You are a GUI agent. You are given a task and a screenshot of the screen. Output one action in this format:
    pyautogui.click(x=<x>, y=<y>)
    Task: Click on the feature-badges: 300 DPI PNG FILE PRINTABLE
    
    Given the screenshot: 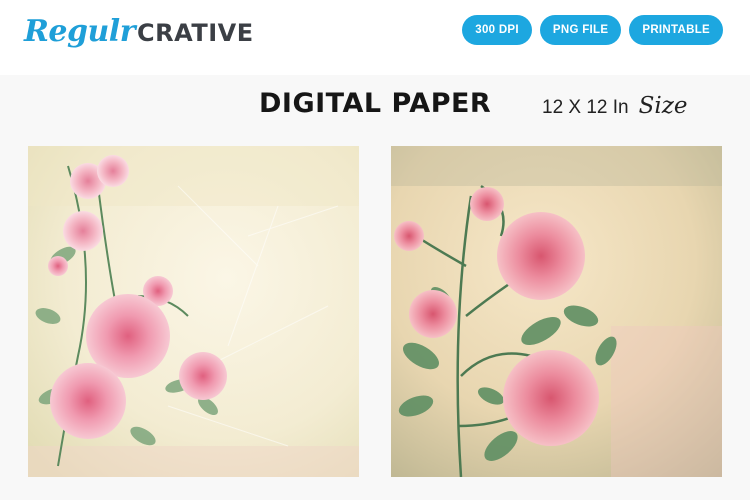 What is the action you would take?
    pyautogui.click(x=592, y=30)
    